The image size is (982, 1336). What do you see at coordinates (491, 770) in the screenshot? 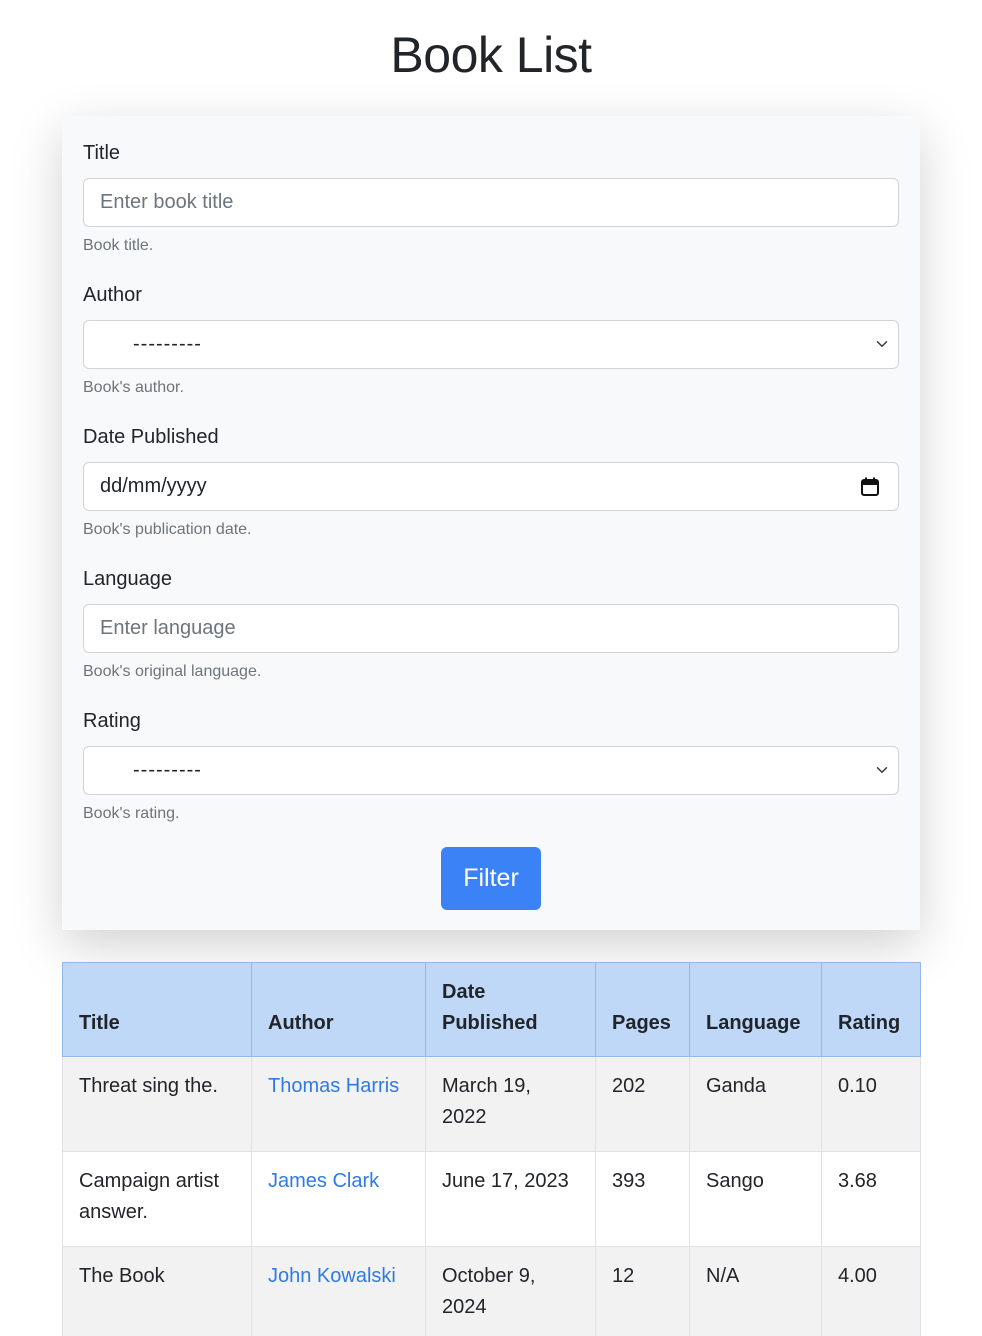
I see `rating-select: ---------` at bounding box center [491, 770].